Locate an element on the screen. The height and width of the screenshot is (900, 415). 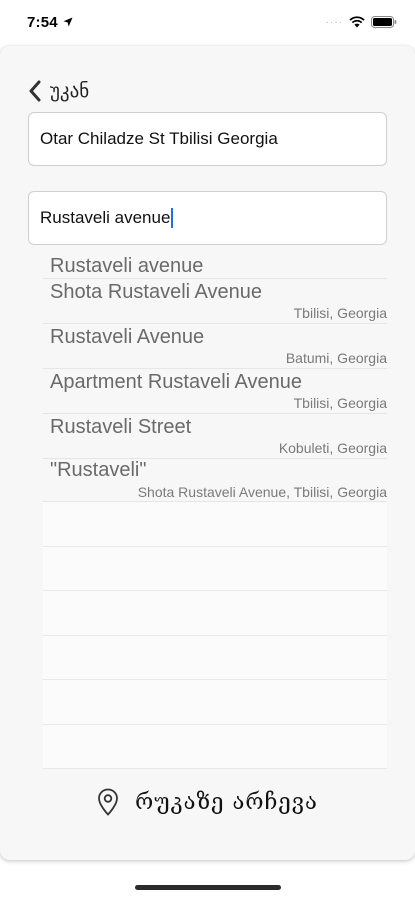
text-cursor is located at coordinates (172, 218).